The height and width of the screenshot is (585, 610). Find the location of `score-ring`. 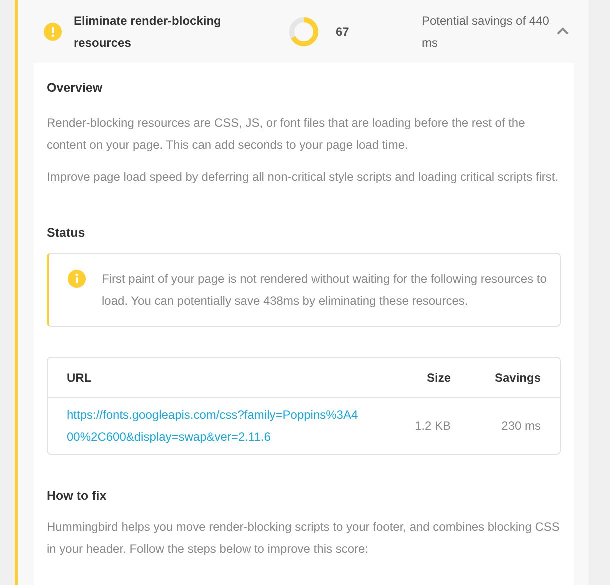

score-ring is located at coordinates (304, 32).